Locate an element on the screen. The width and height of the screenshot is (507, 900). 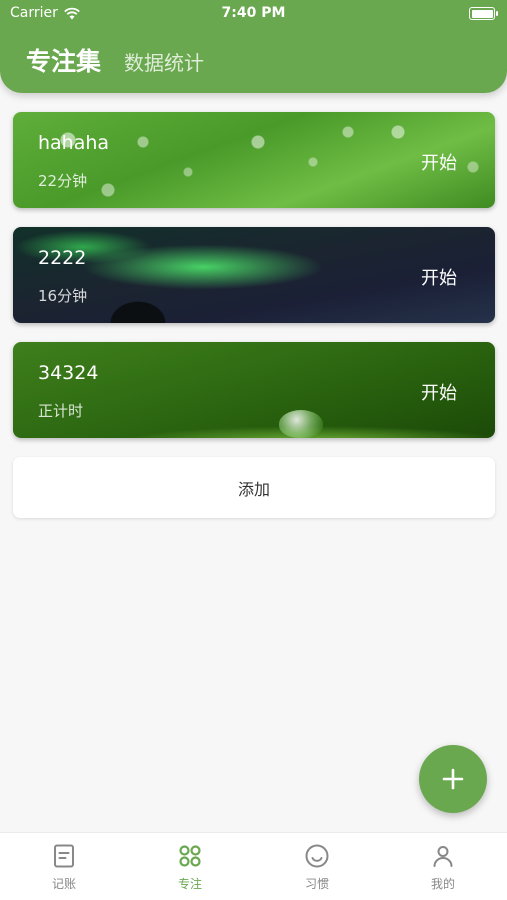
plus-icon is located at coordinates (453, 779).